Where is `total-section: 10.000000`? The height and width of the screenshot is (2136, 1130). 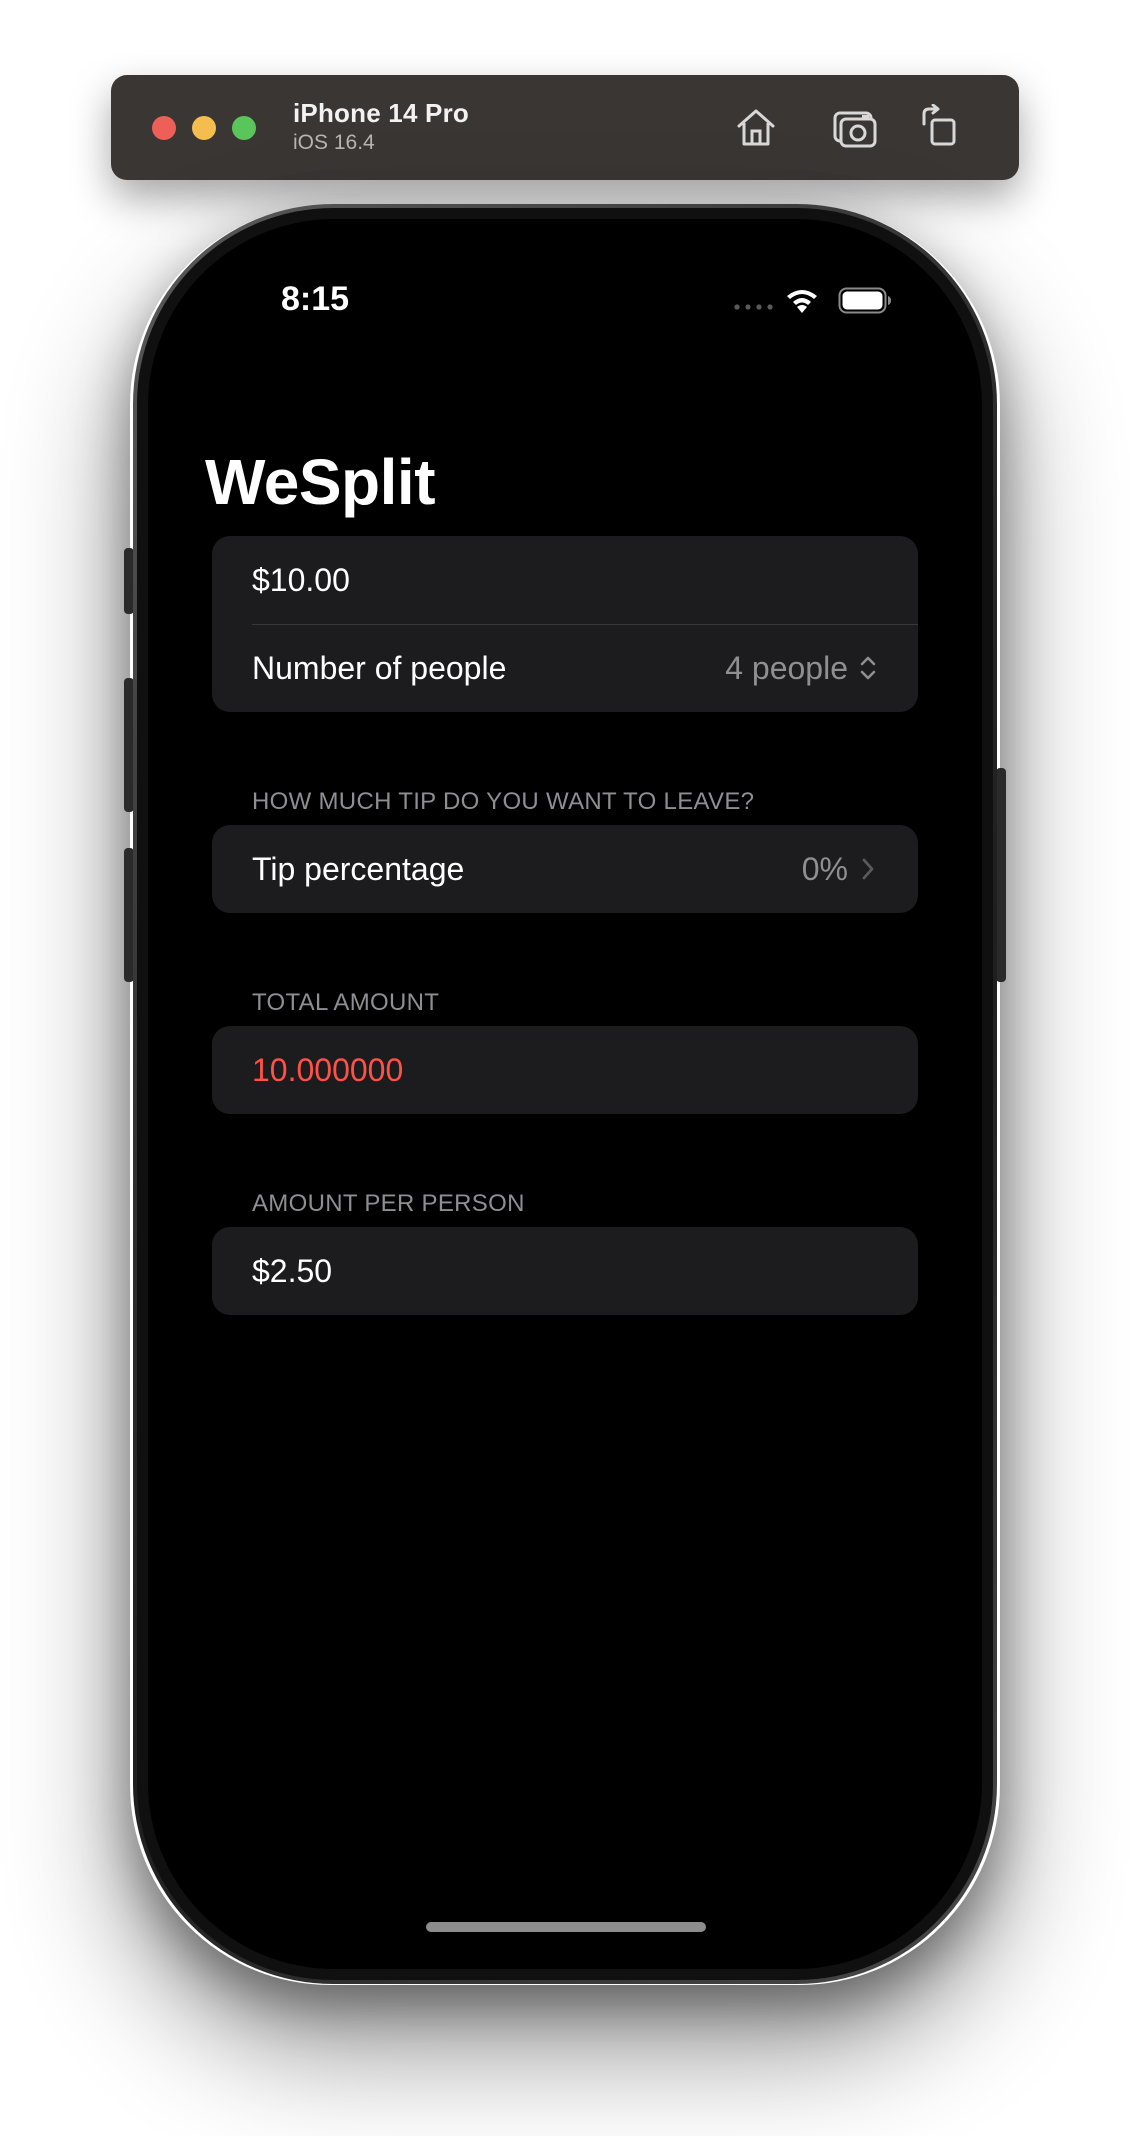 total-section: 10.000000 is located at coordinates (565, 1070).